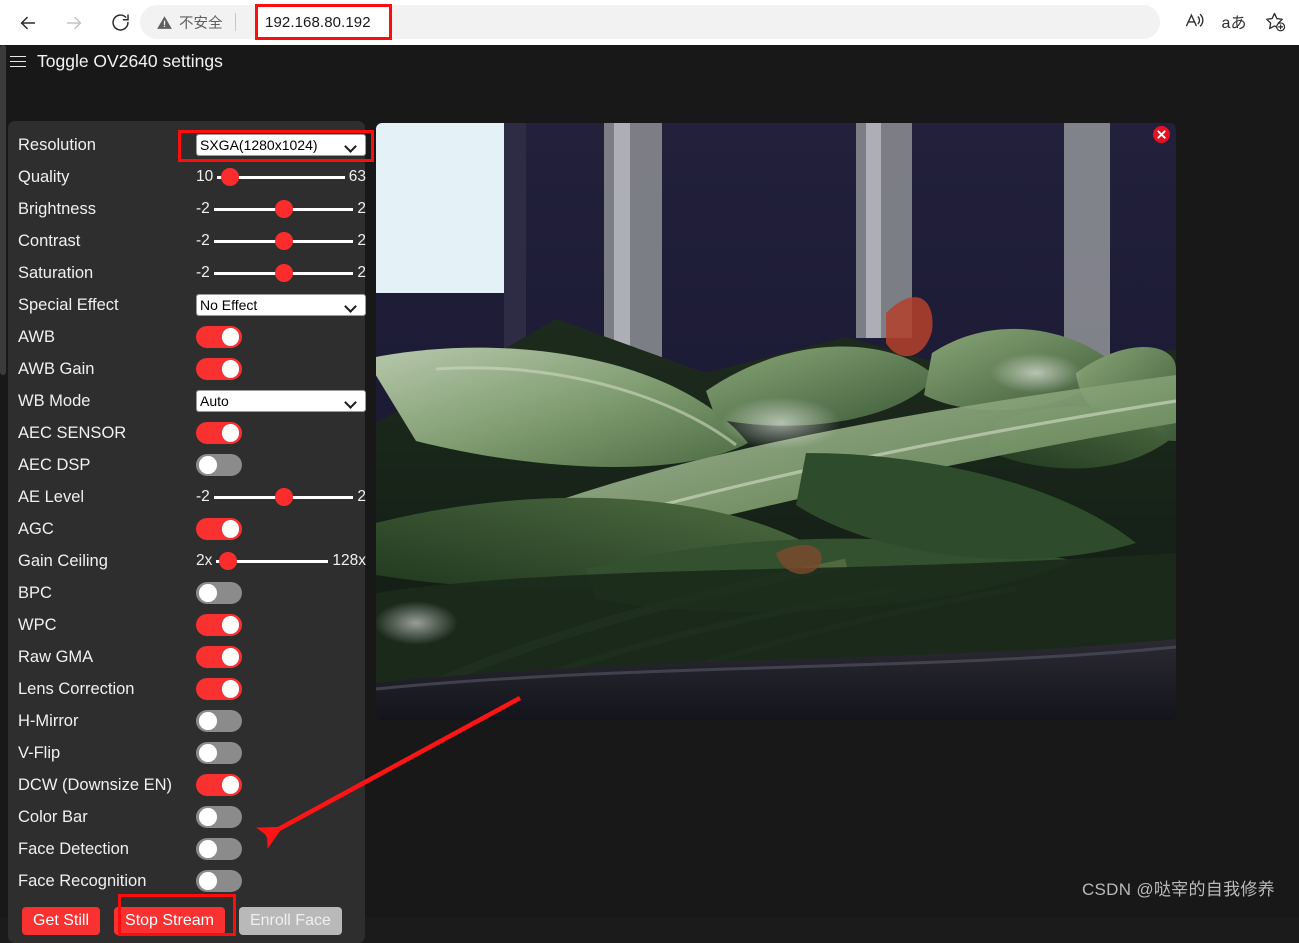 The width and height of the screenshot is (1299, 943). Describe the element at coordinates (95, 784) in the screenshot. I see `setting-label: DCW (Downsize EN)` at that location.